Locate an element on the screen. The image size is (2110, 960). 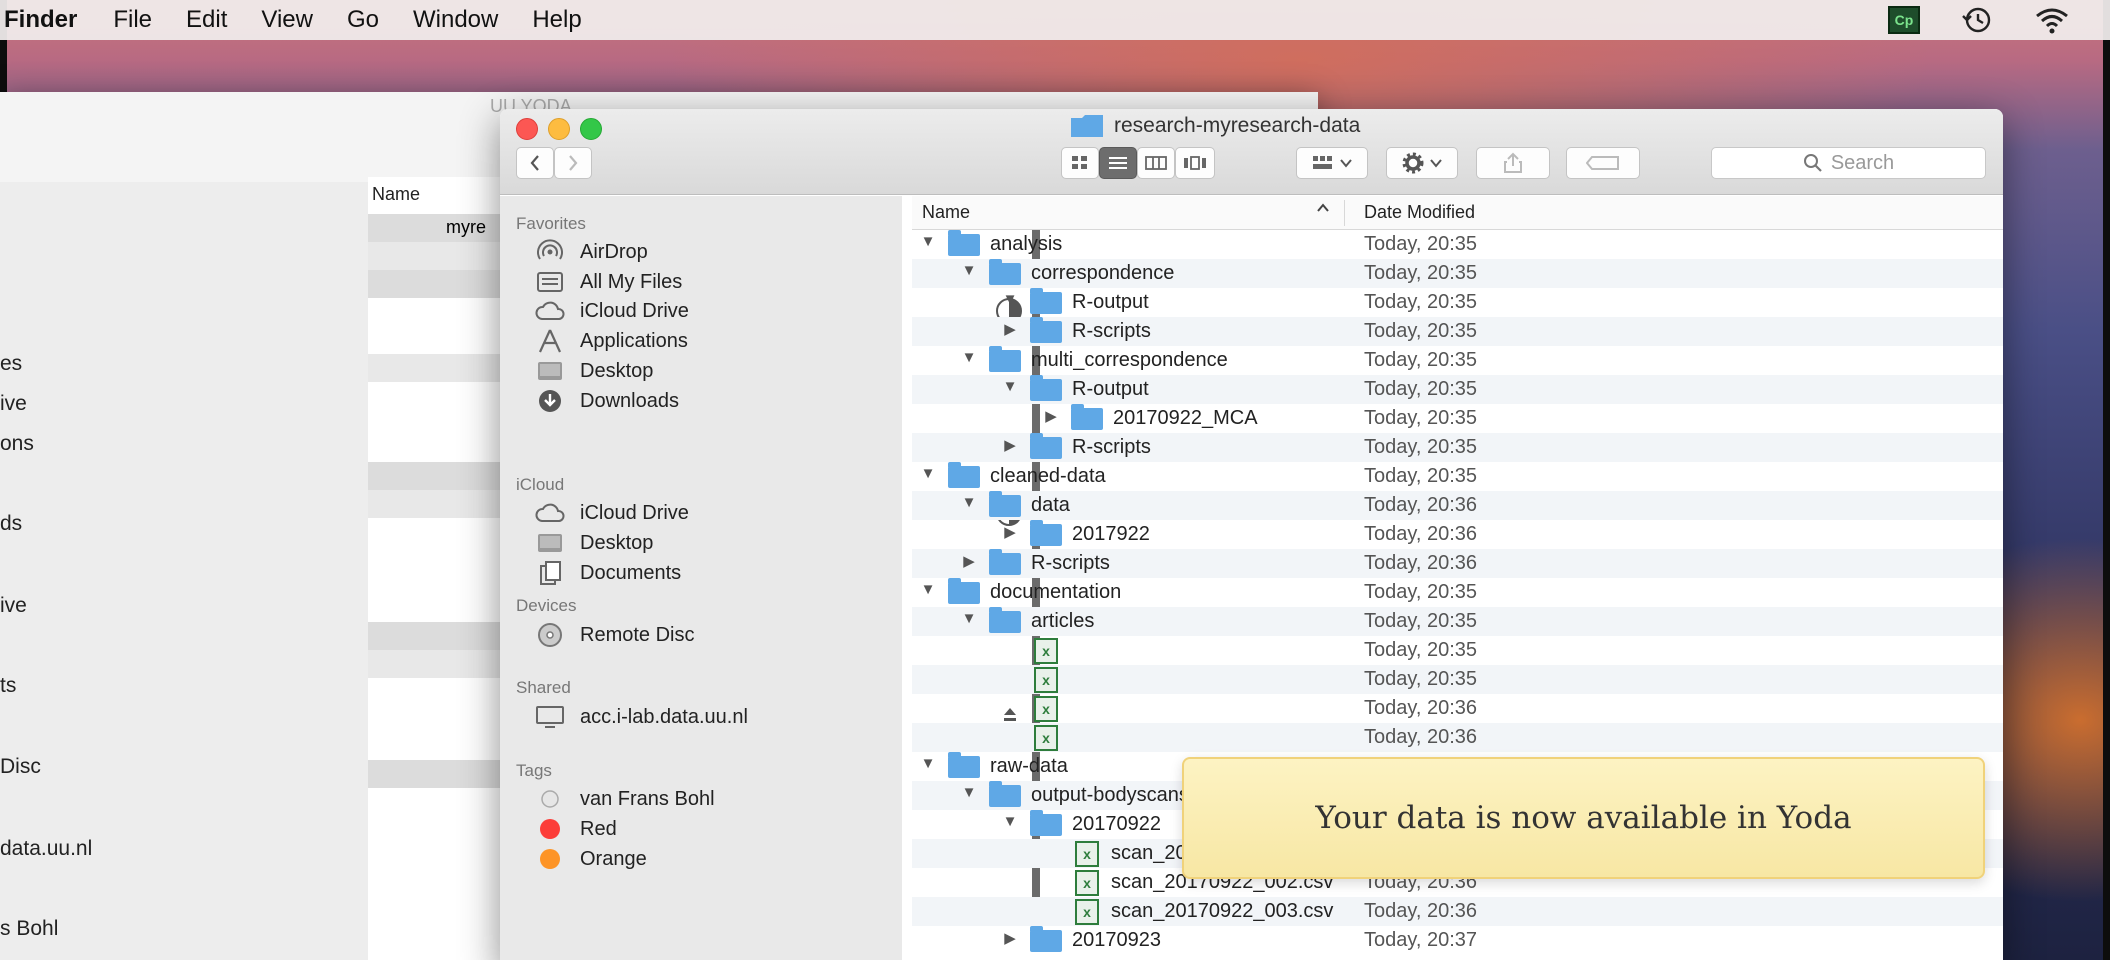
menu-go: Go is located at coordinates (363, 20).